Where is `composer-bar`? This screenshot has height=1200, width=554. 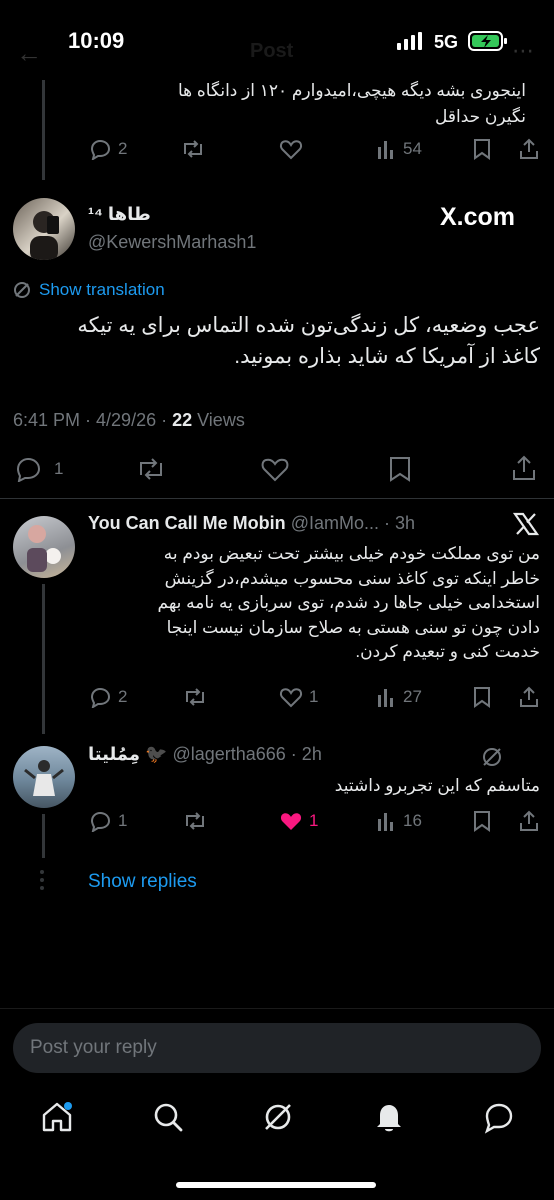 composer-bar is located at coordinates (277, 1008).